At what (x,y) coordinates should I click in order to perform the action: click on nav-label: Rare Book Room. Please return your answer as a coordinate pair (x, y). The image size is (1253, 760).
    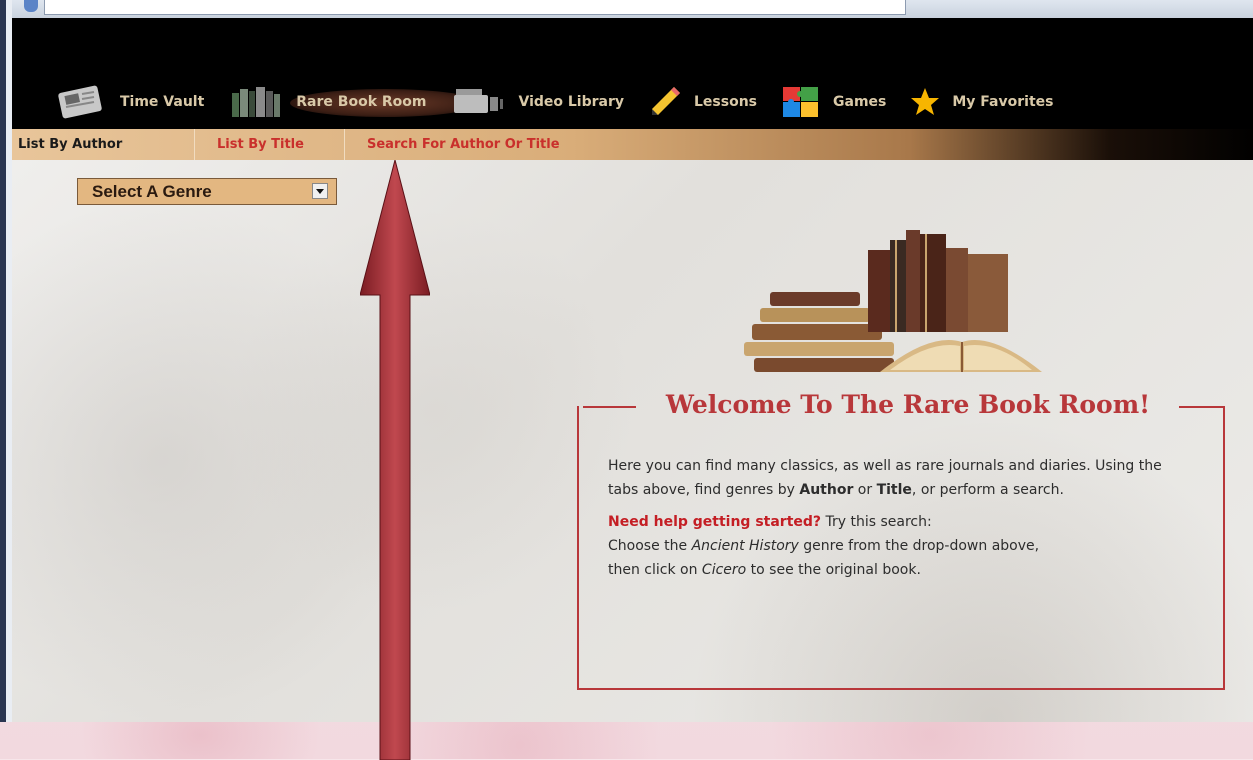
    Looking at the image, I should click on (361, 102).